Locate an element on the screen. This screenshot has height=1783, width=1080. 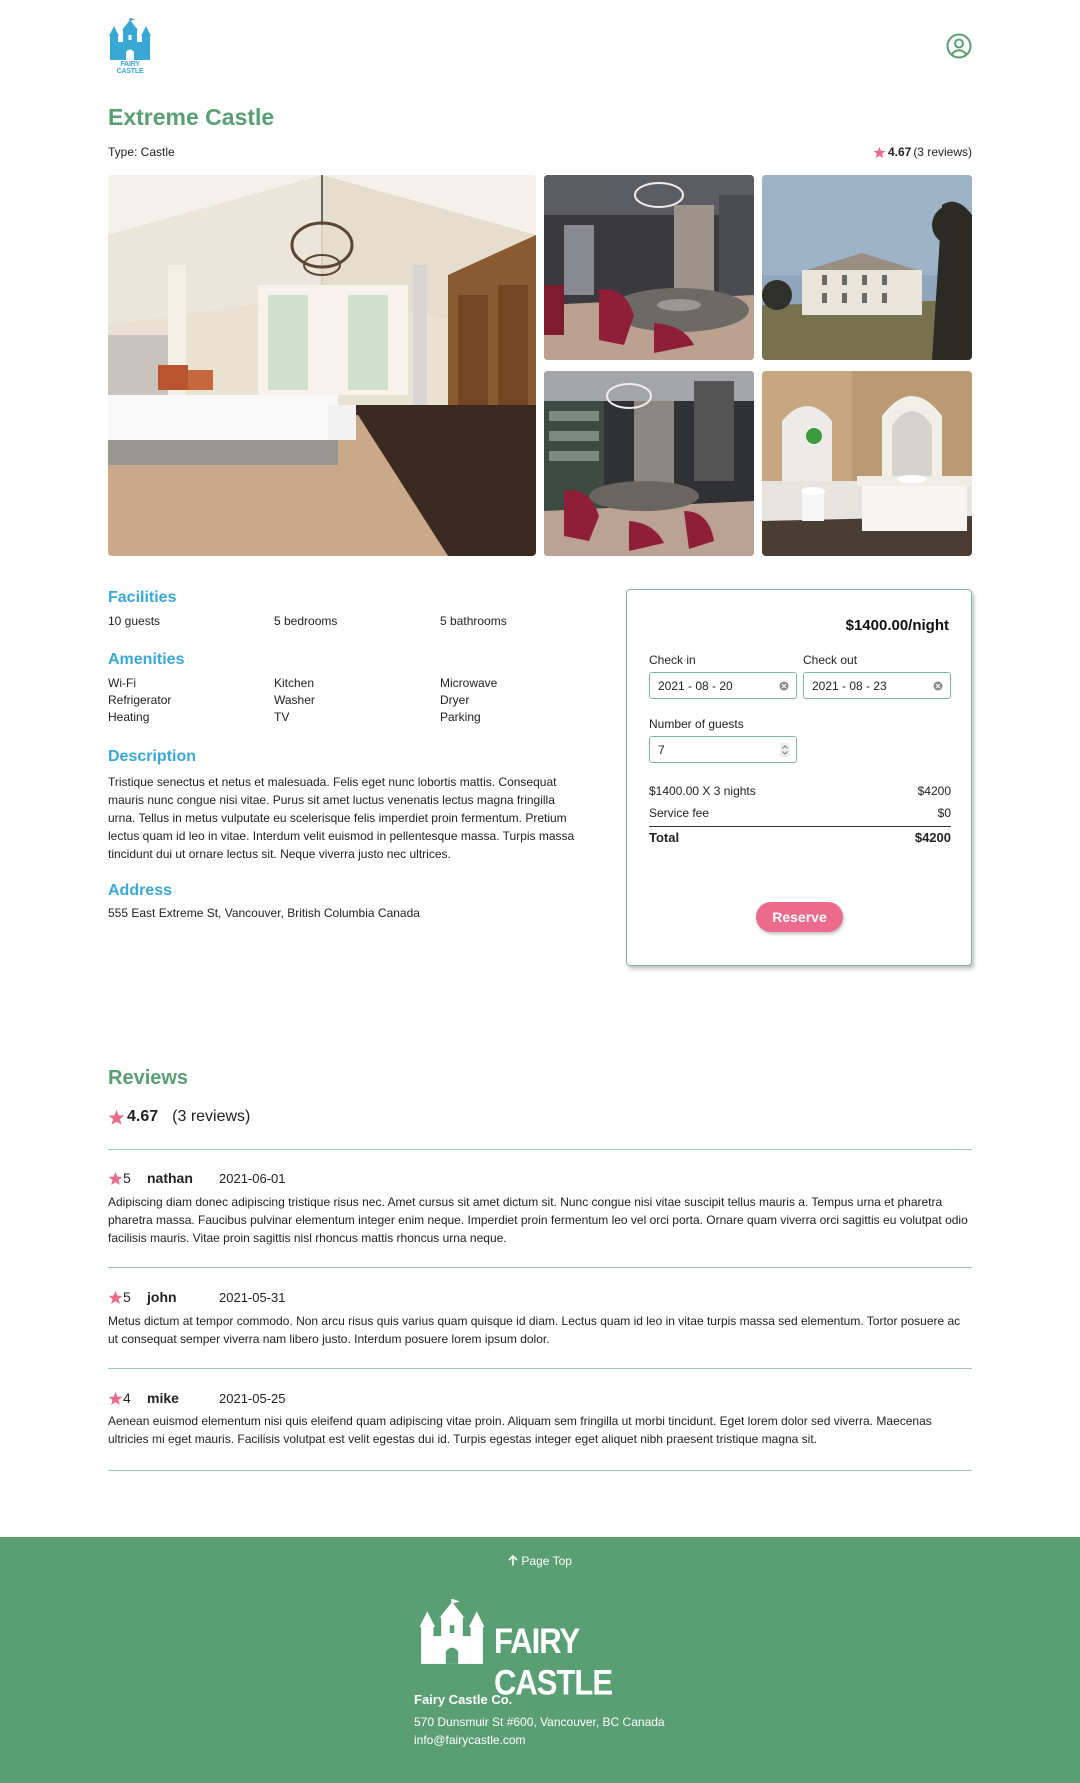
page-top-link: Page Top is located at coordinates (540, 1561).